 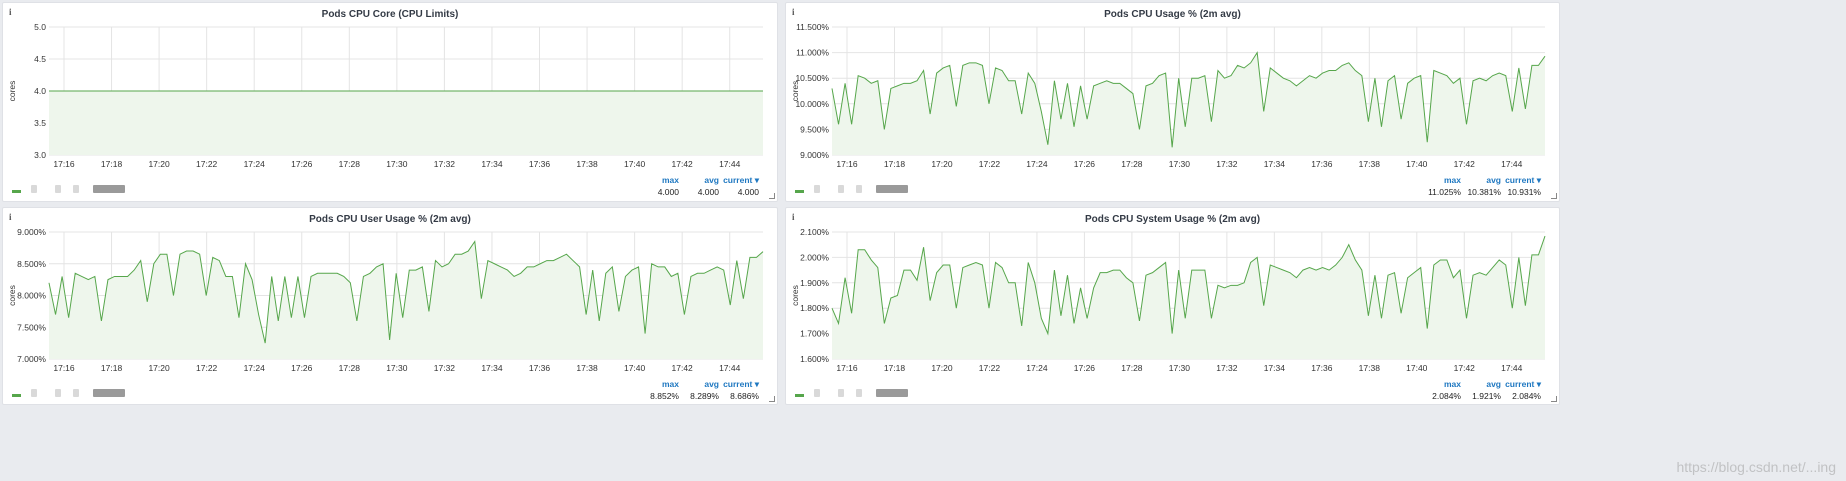 I want to click on legend-value-avg: 10.381%, so click(x=1484, y=192).